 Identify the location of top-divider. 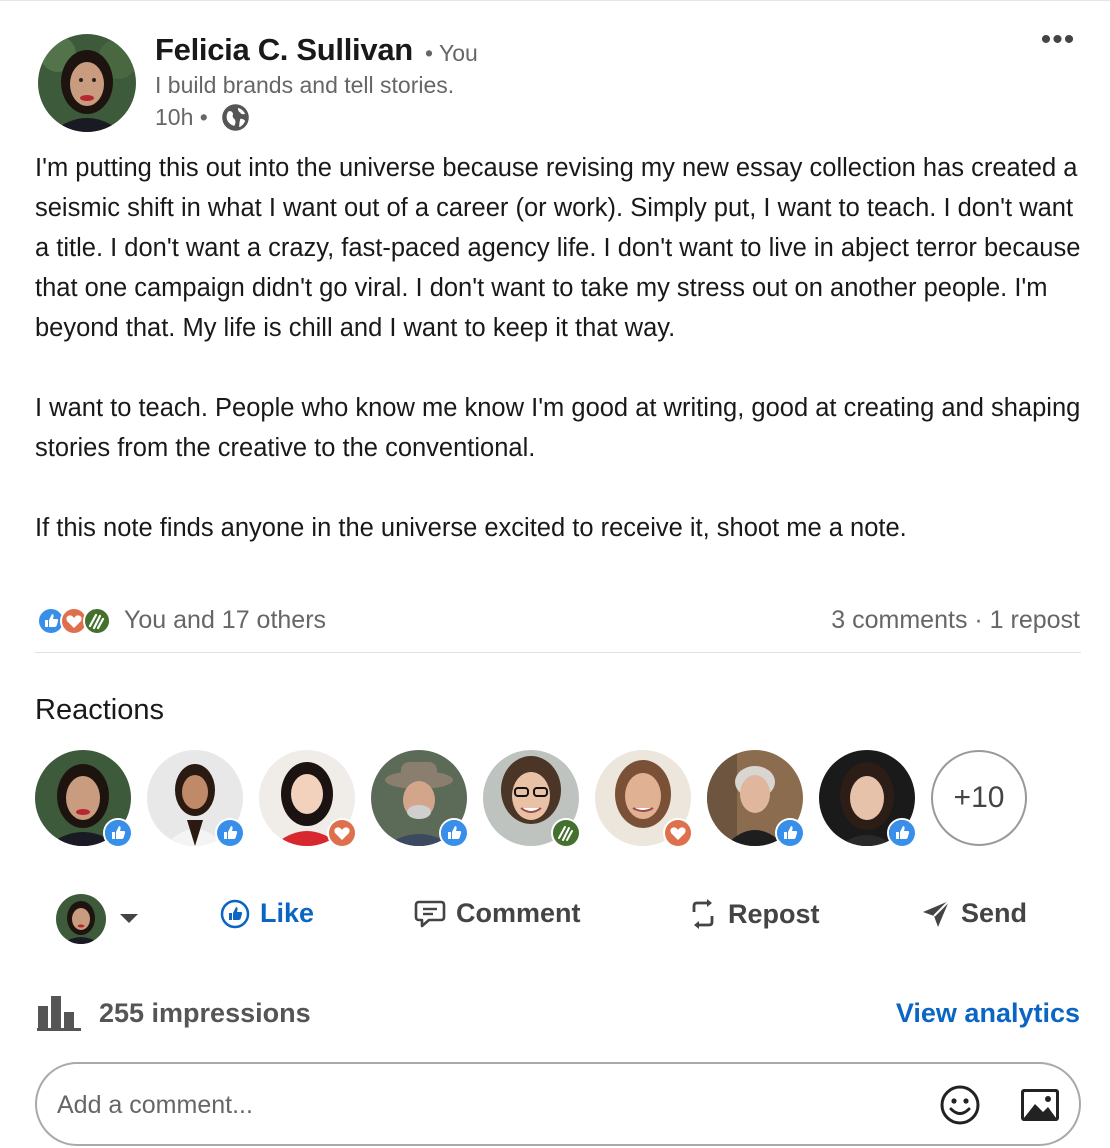
(555, 2).